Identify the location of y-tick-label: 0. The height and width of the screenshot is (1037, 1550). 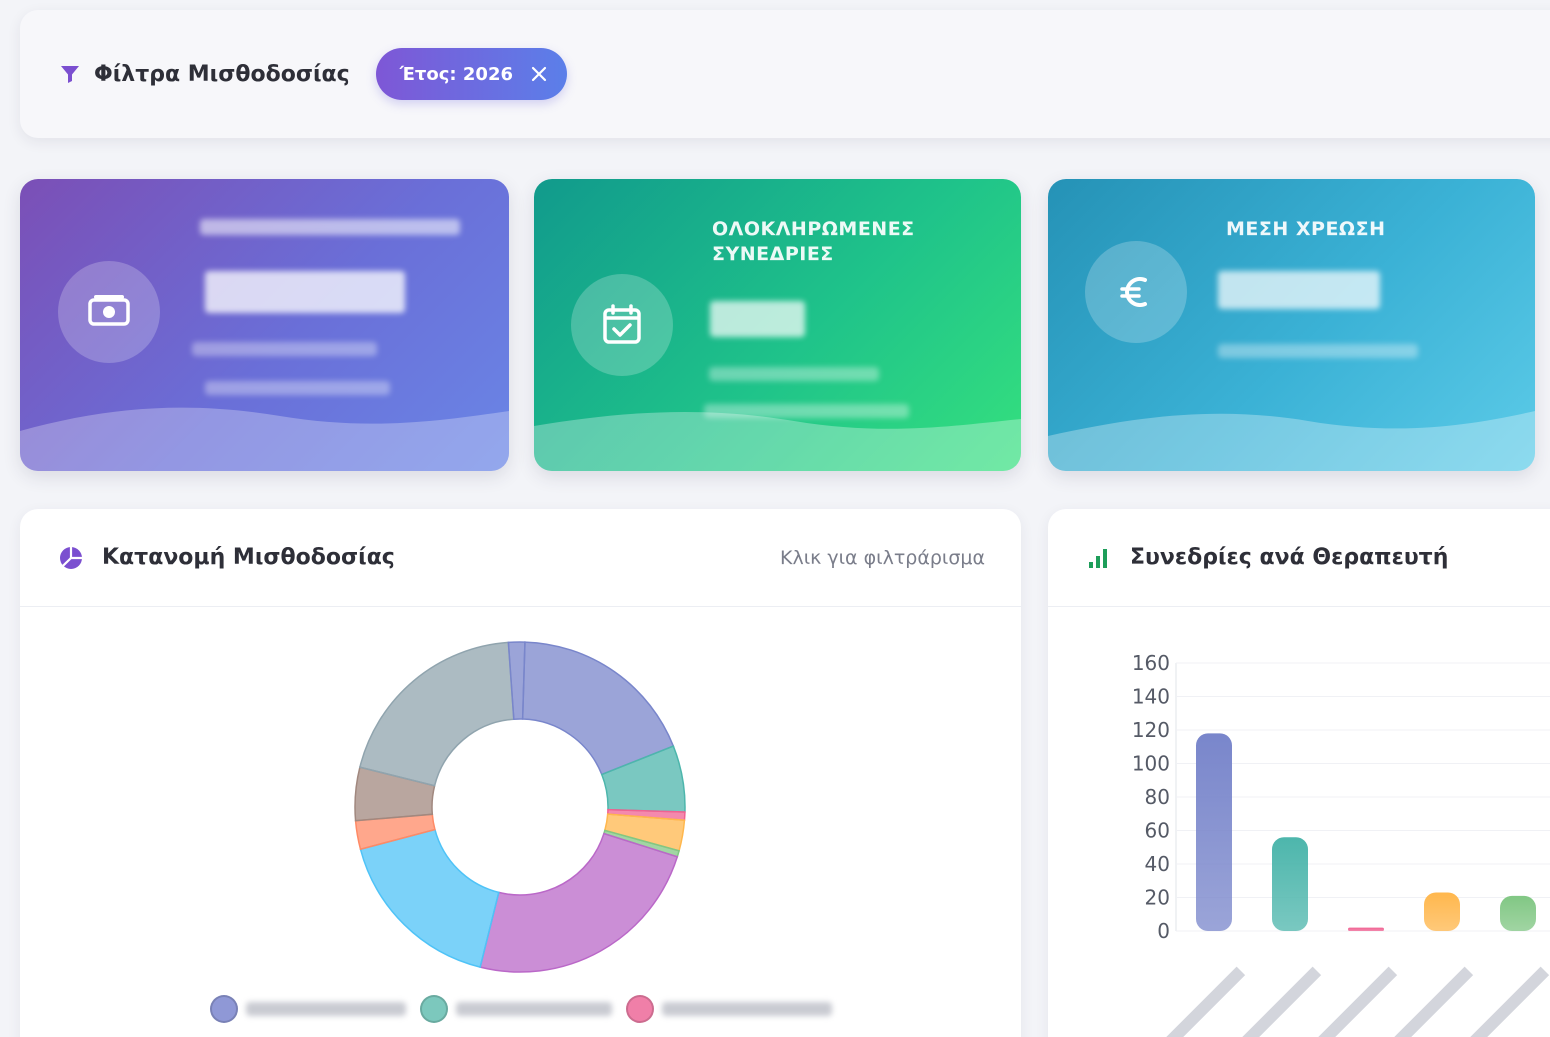
(1163, 931).